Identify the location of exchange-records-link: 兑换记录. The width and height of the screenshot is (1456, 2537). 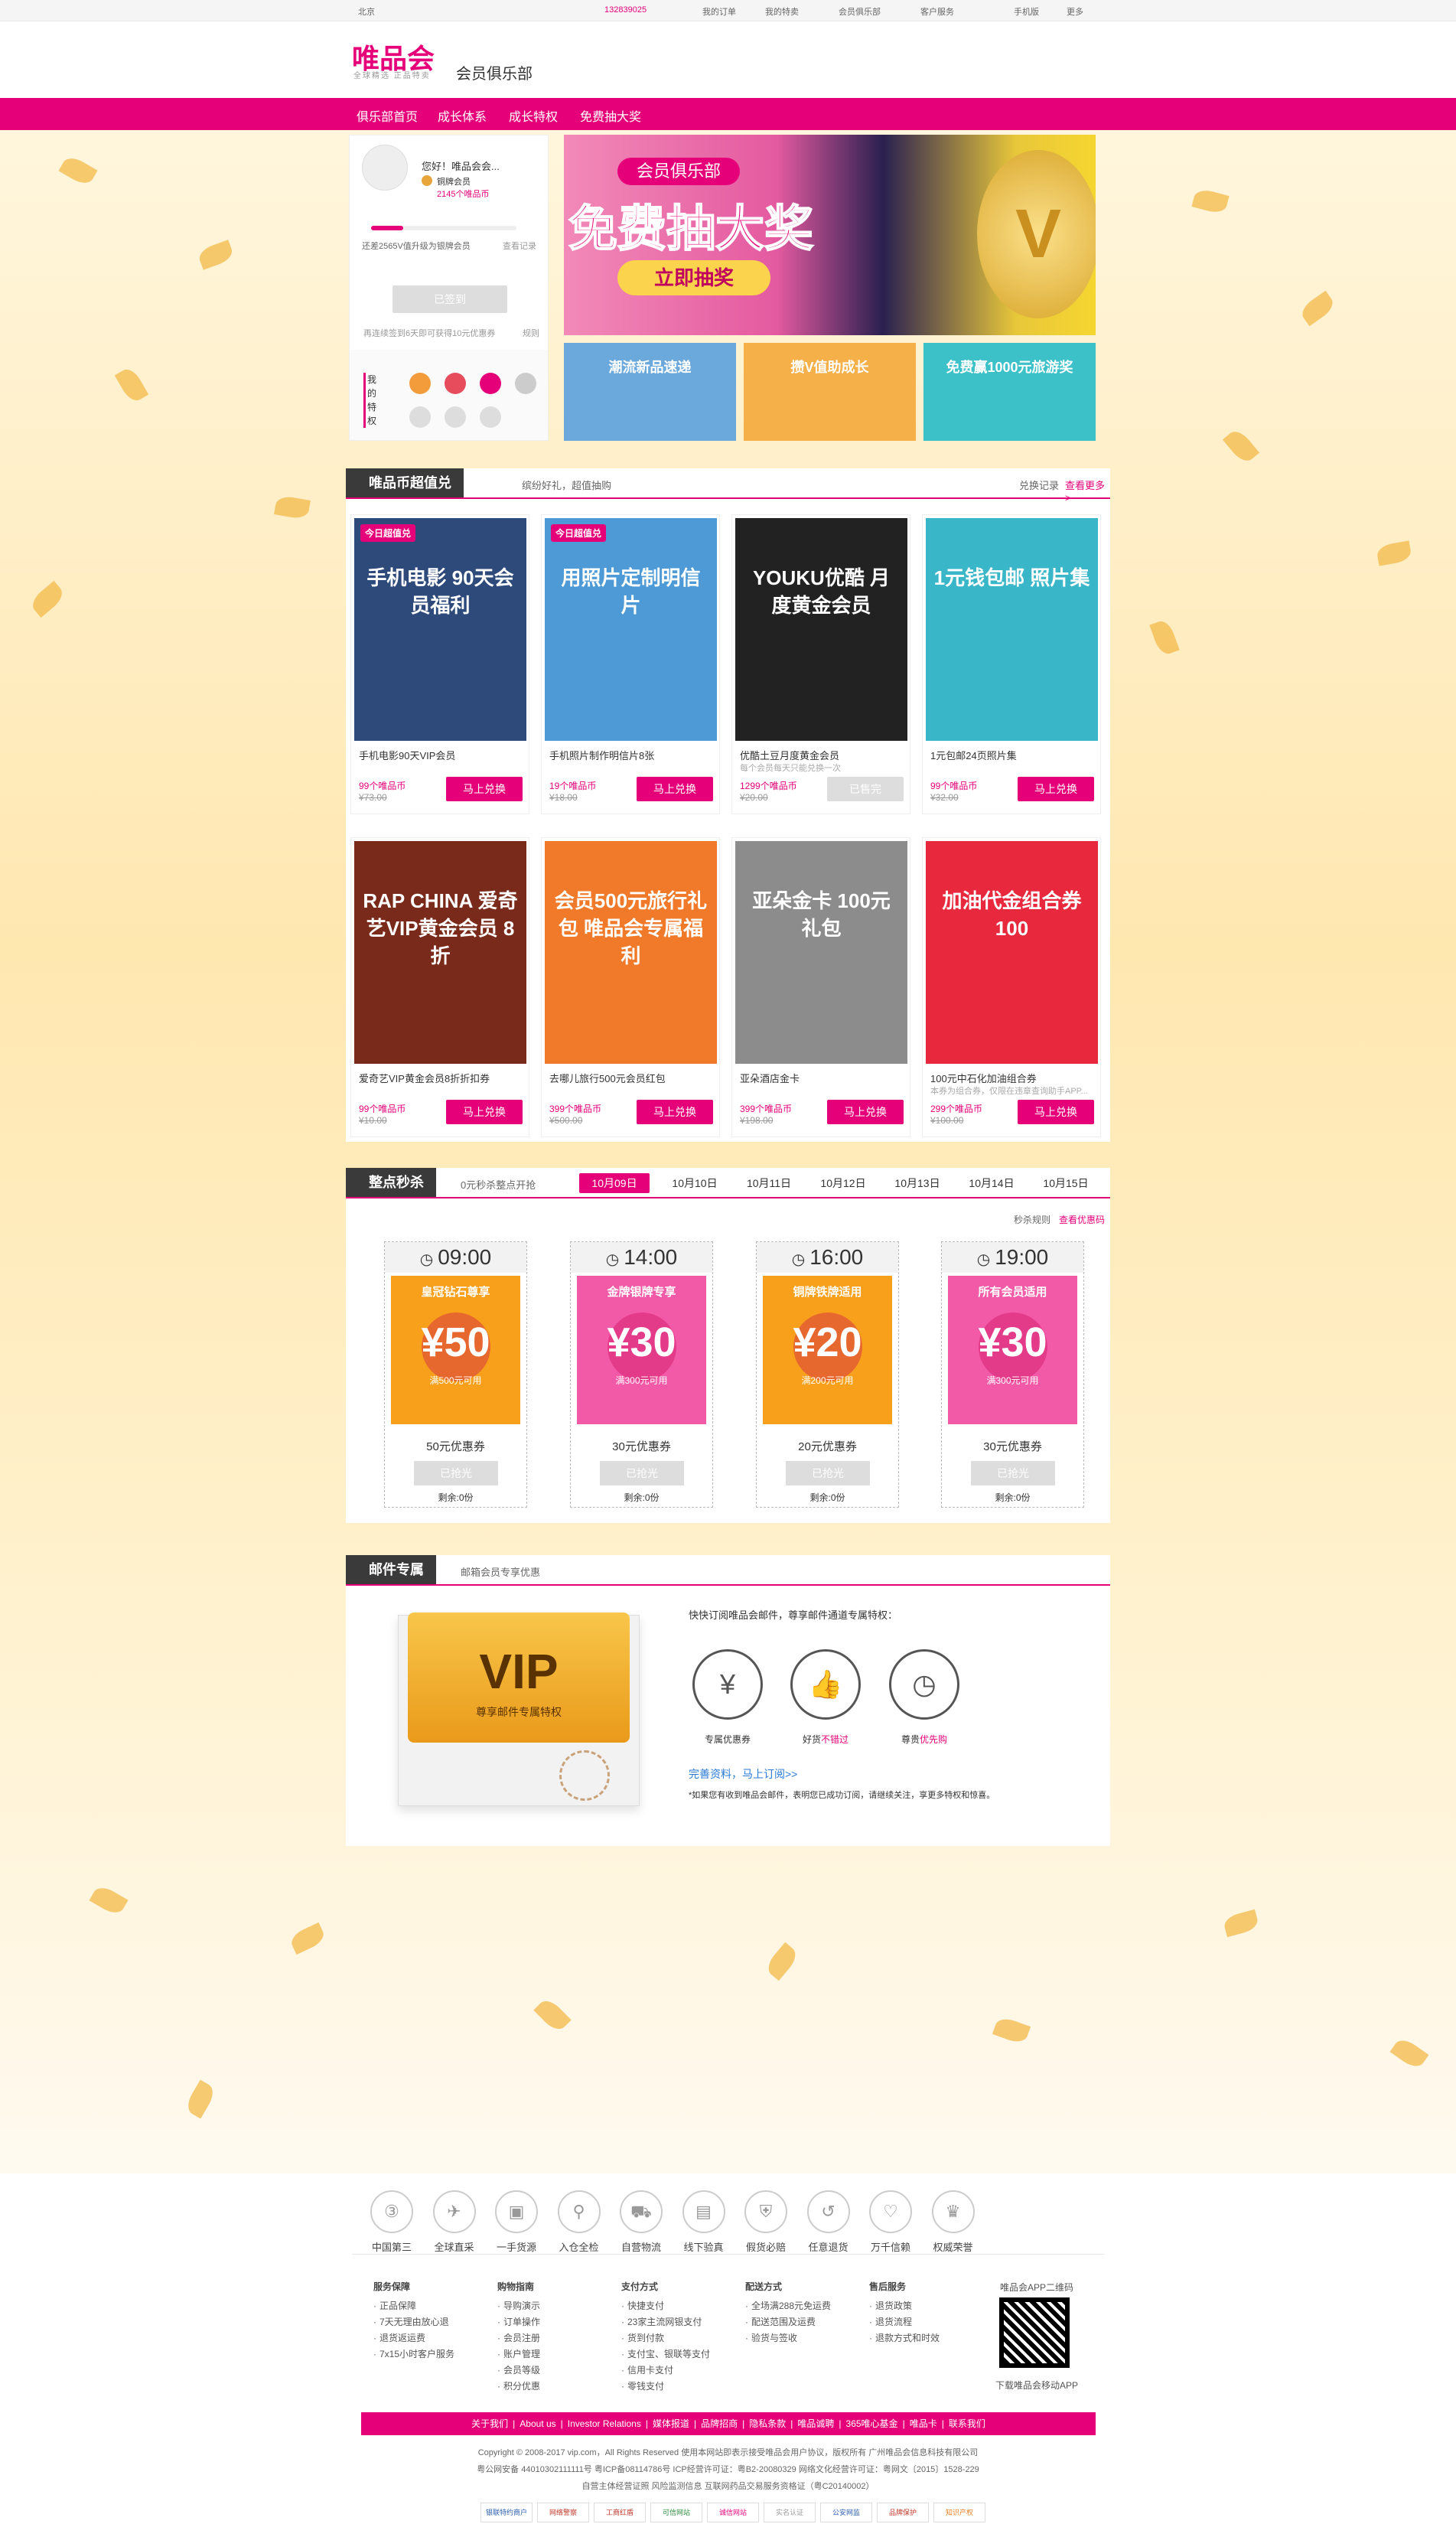
(1039, 485).